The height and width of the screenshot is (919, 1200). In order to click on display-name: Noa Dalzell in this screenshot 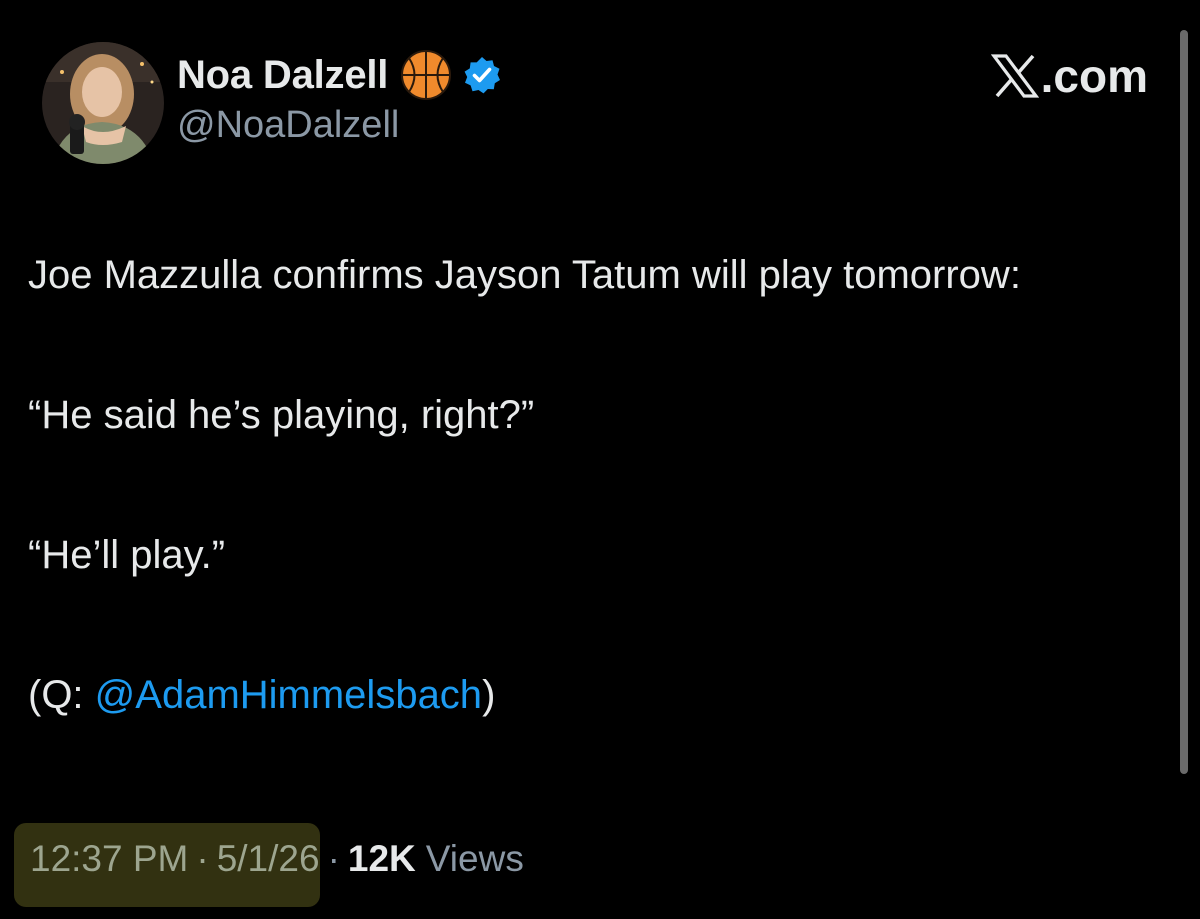, I will do `click(282, 75)`.